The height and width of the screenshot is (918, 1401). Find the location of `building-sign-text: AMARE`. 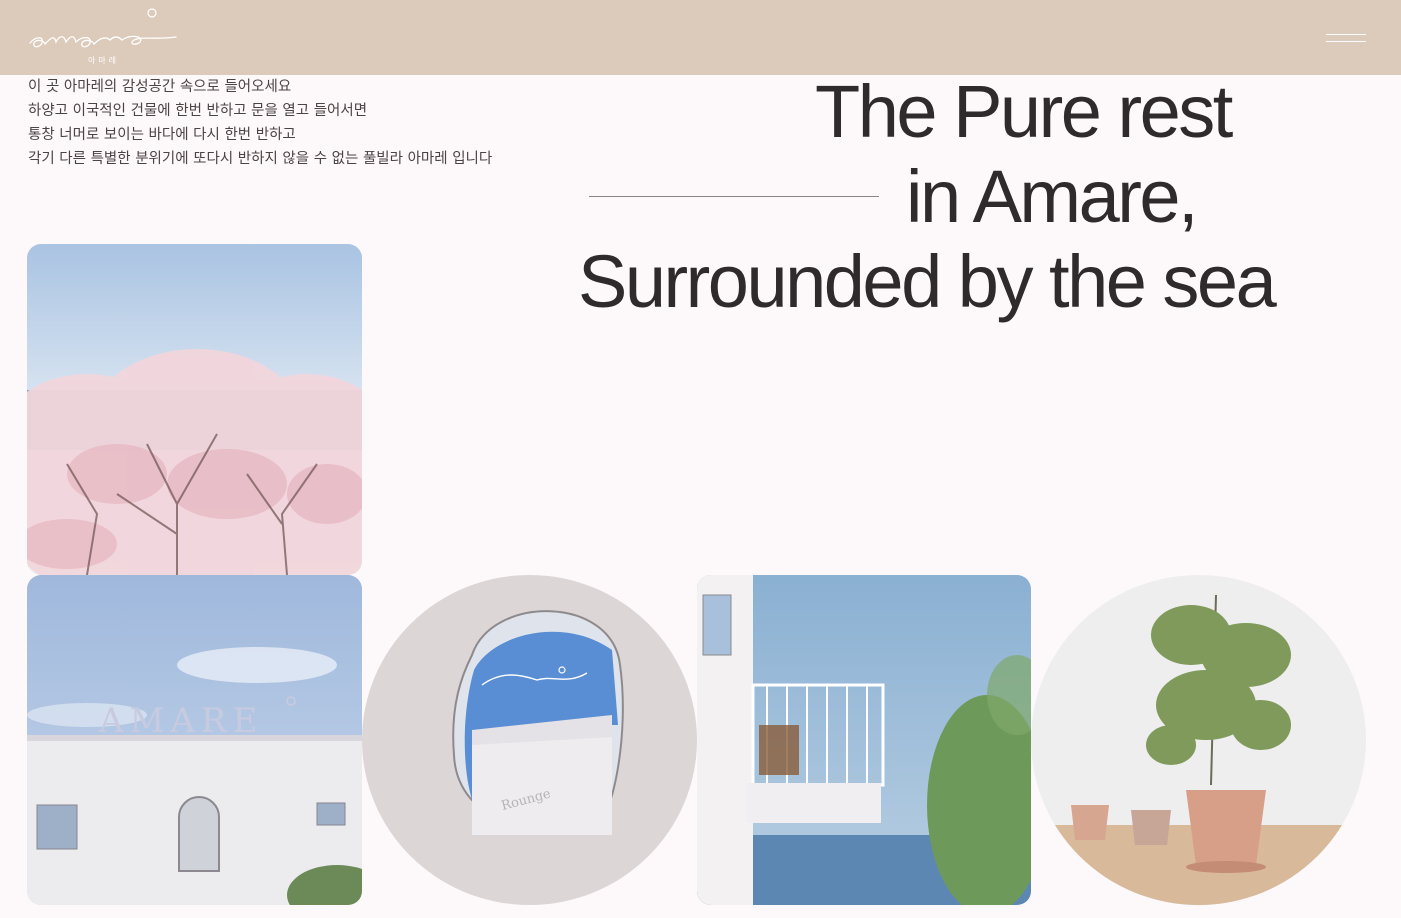

building-sign-text: AMARE is located at coordinates (180, 721).